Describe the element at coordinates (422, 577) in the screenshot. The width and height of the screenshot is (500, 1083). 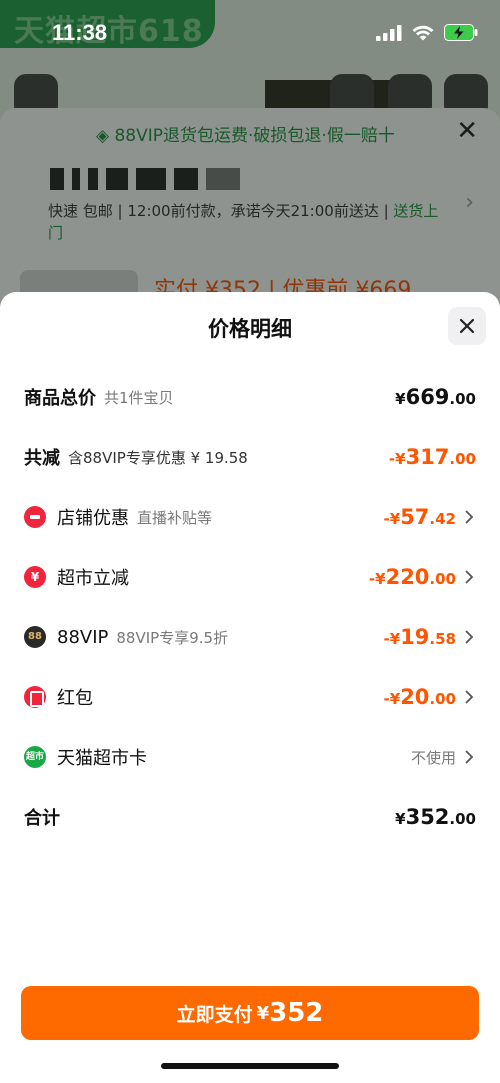
I see `row-value: -¥ 220.00` at that location.